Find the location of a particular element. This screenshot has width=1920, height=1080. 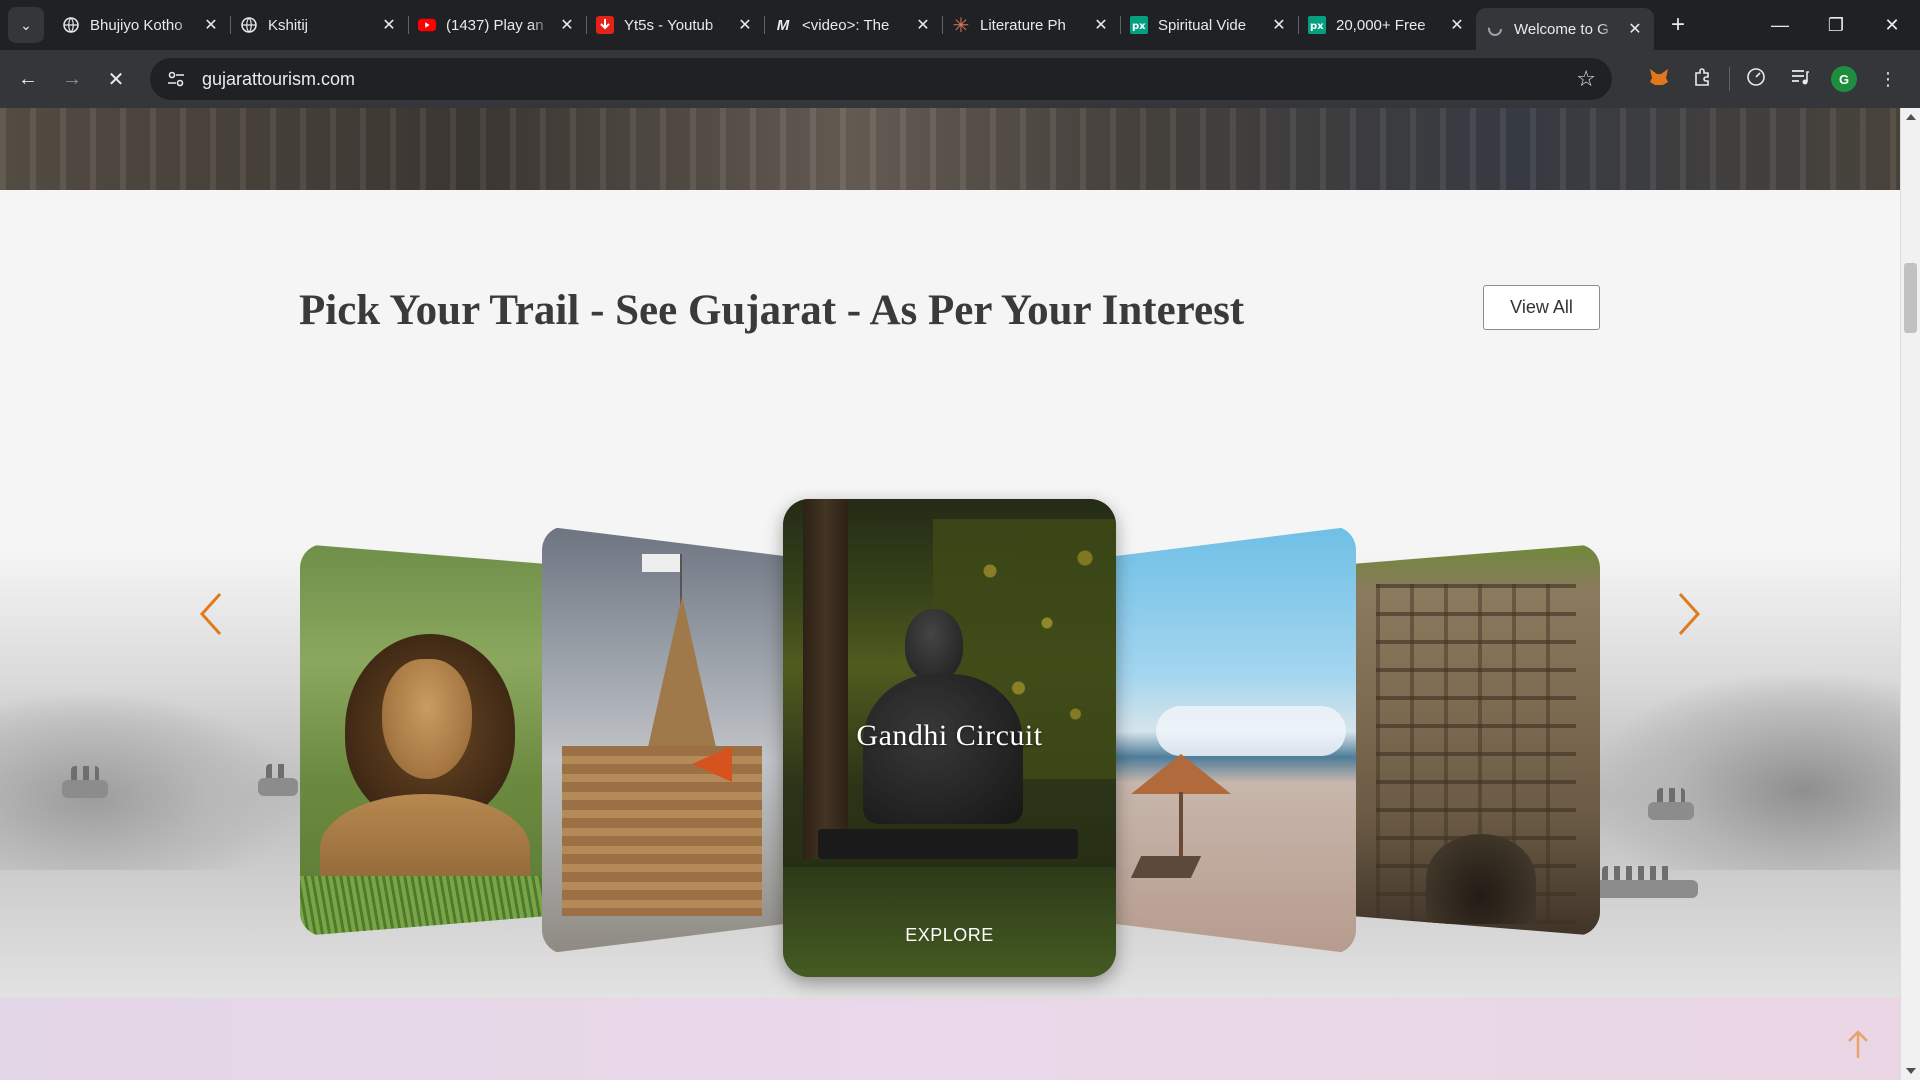

tab-bhujiyo: Bhujiyo Kotho ✕ is located at coordinates (141, 25).